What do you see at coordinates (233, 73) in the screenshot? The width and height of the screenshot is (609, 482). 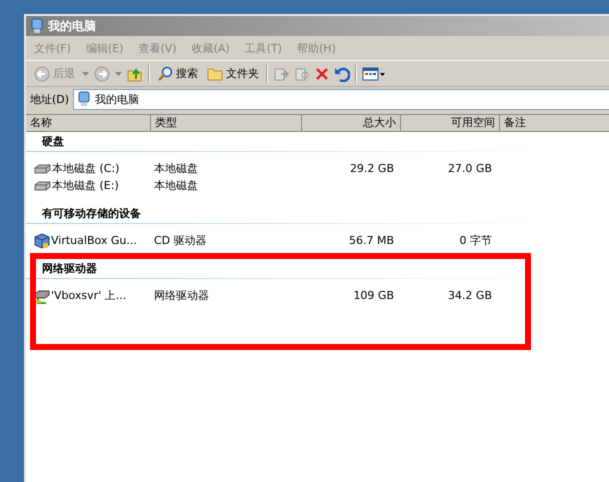 I see `folders-button: 文件夹` at bounding box center [233, 73].